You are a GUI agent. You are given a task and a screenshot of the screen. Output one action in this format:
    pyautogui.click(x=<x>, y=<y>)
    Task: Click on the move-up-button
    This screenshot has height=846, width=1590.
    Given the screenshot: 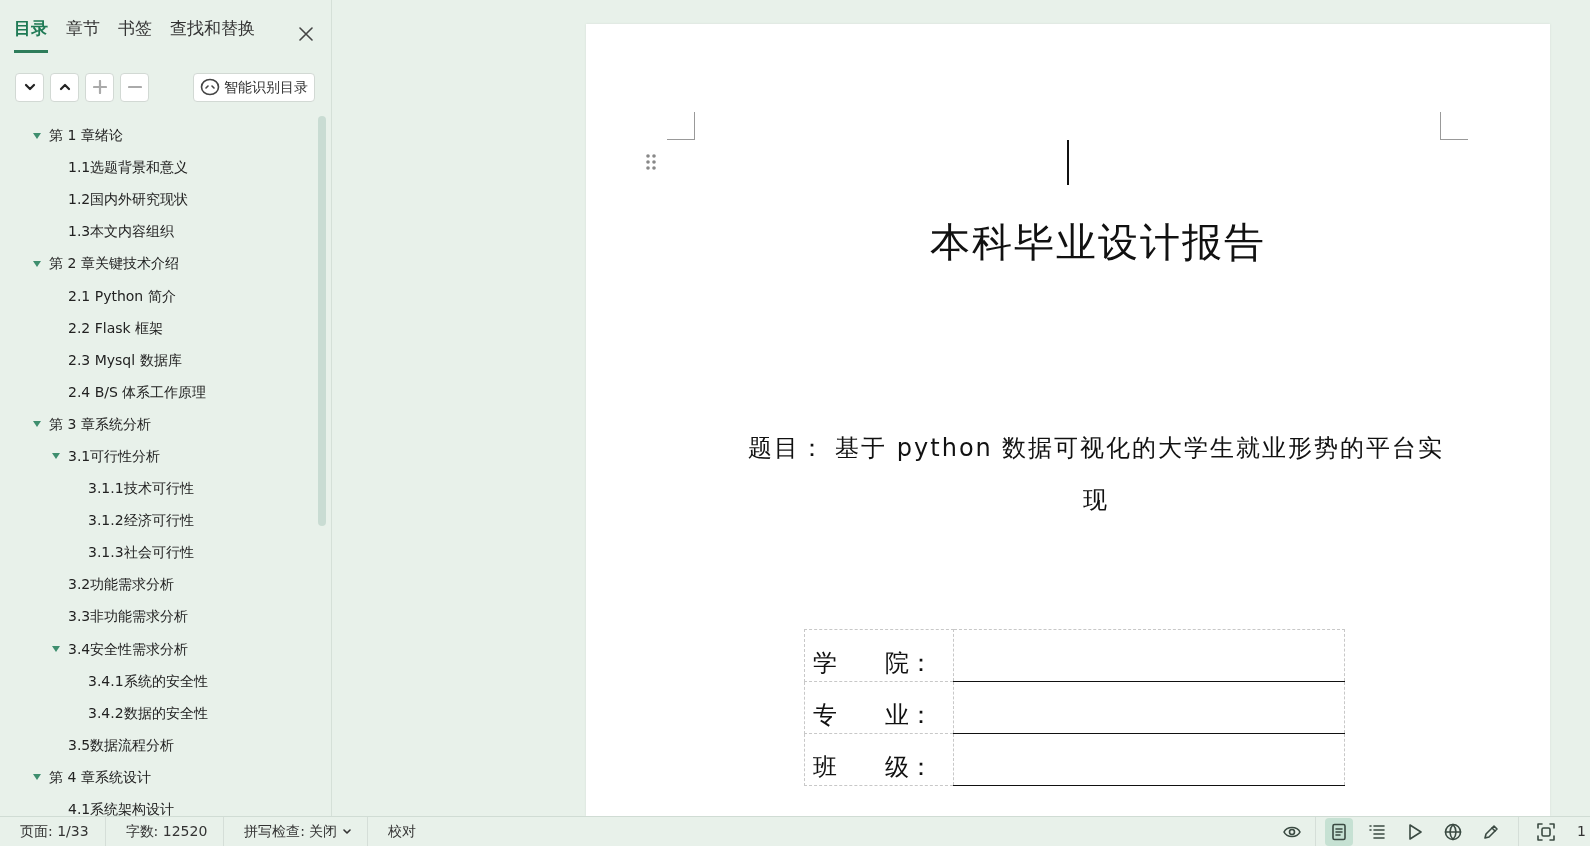 What is the action you would take?
    pyautogui.click(x=64, y=87)
    